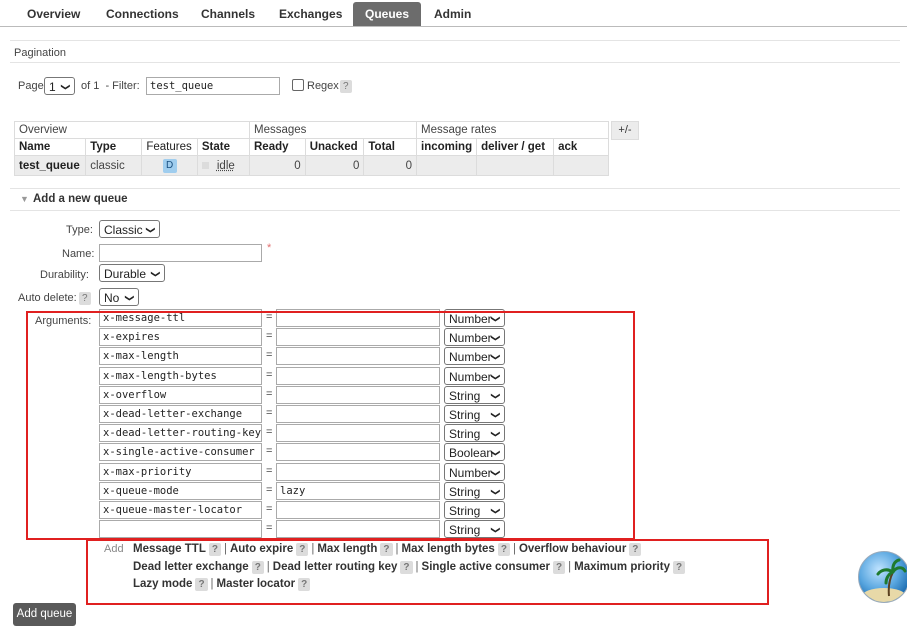 Image resolution: width=907 pixels, height=639 pixels. Describe the element at coordinates (269, 248) in the screenshot. I see `required-asterisk: *` at that location.